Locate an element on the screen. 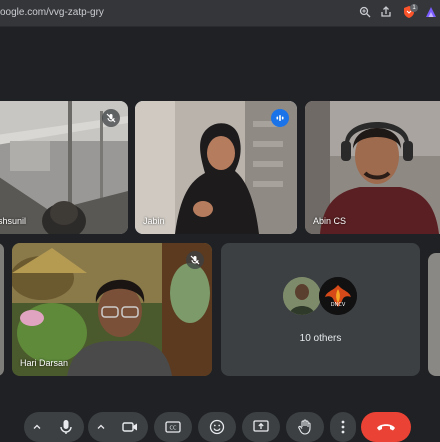 The image size is (440, 442). present-screen-icon is located at coordinates (261, 426).